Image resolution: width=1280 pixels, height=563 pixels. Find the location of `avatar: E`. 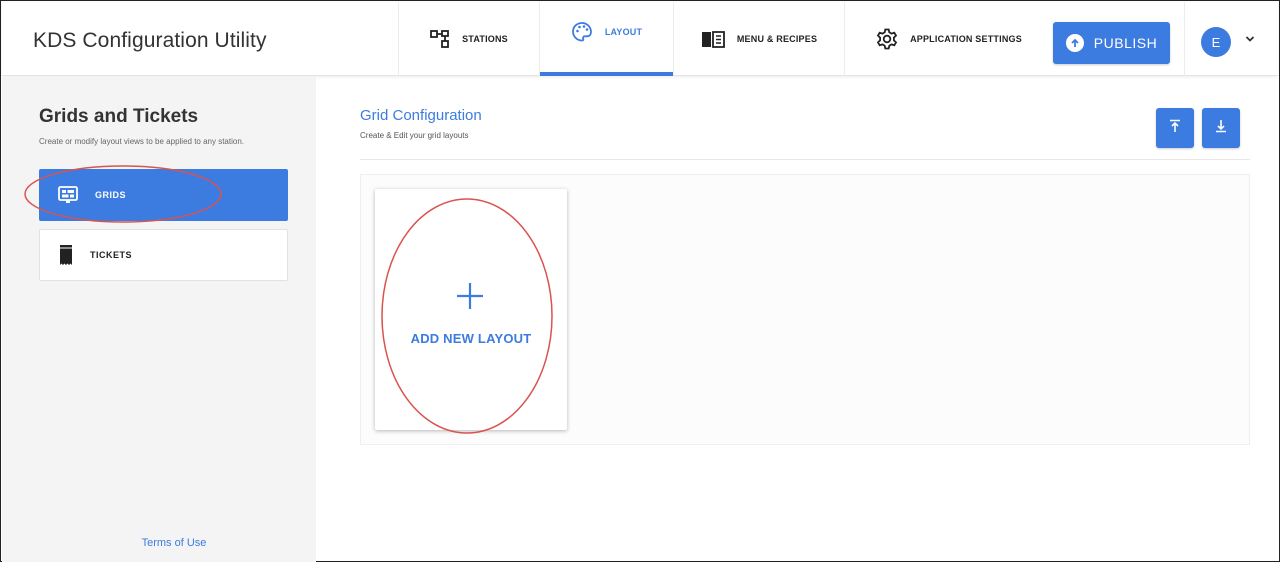

avatar: E is located at coordinates (1216, 42).